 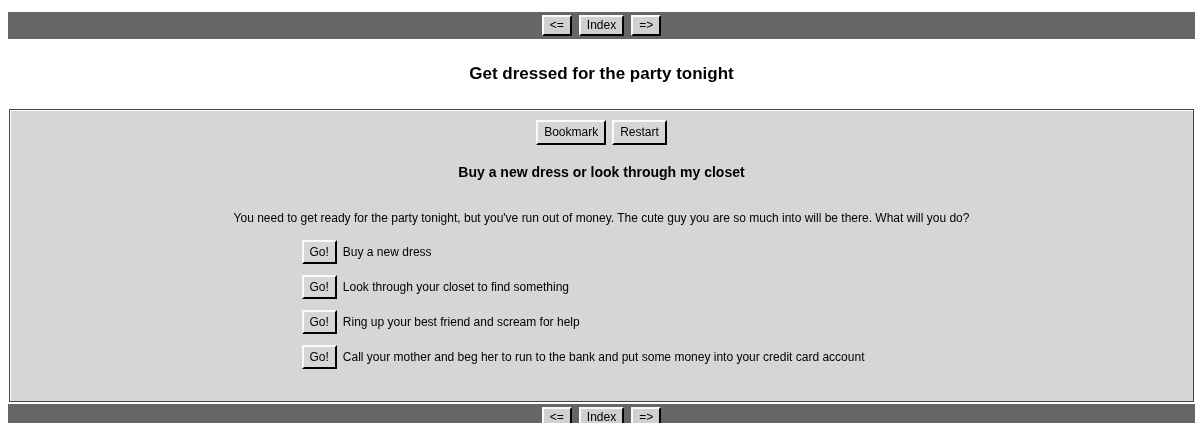 What do you see at coordinates (571, 132) in the screenshot?
I see `bookmark-button: Bookmark` at bounding box center [571, 132].